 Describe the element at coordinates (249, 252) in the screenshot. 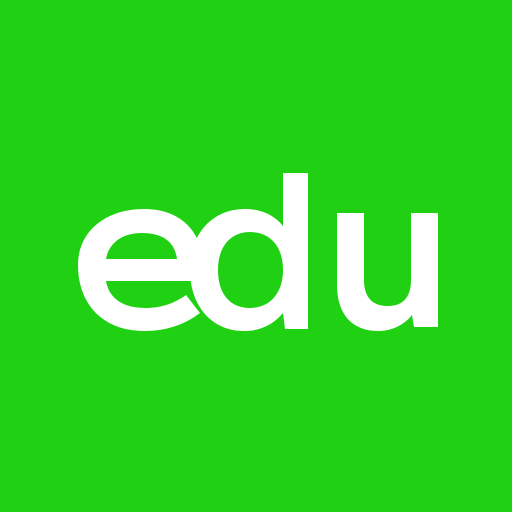

I see `logo-letter-d` at that location.